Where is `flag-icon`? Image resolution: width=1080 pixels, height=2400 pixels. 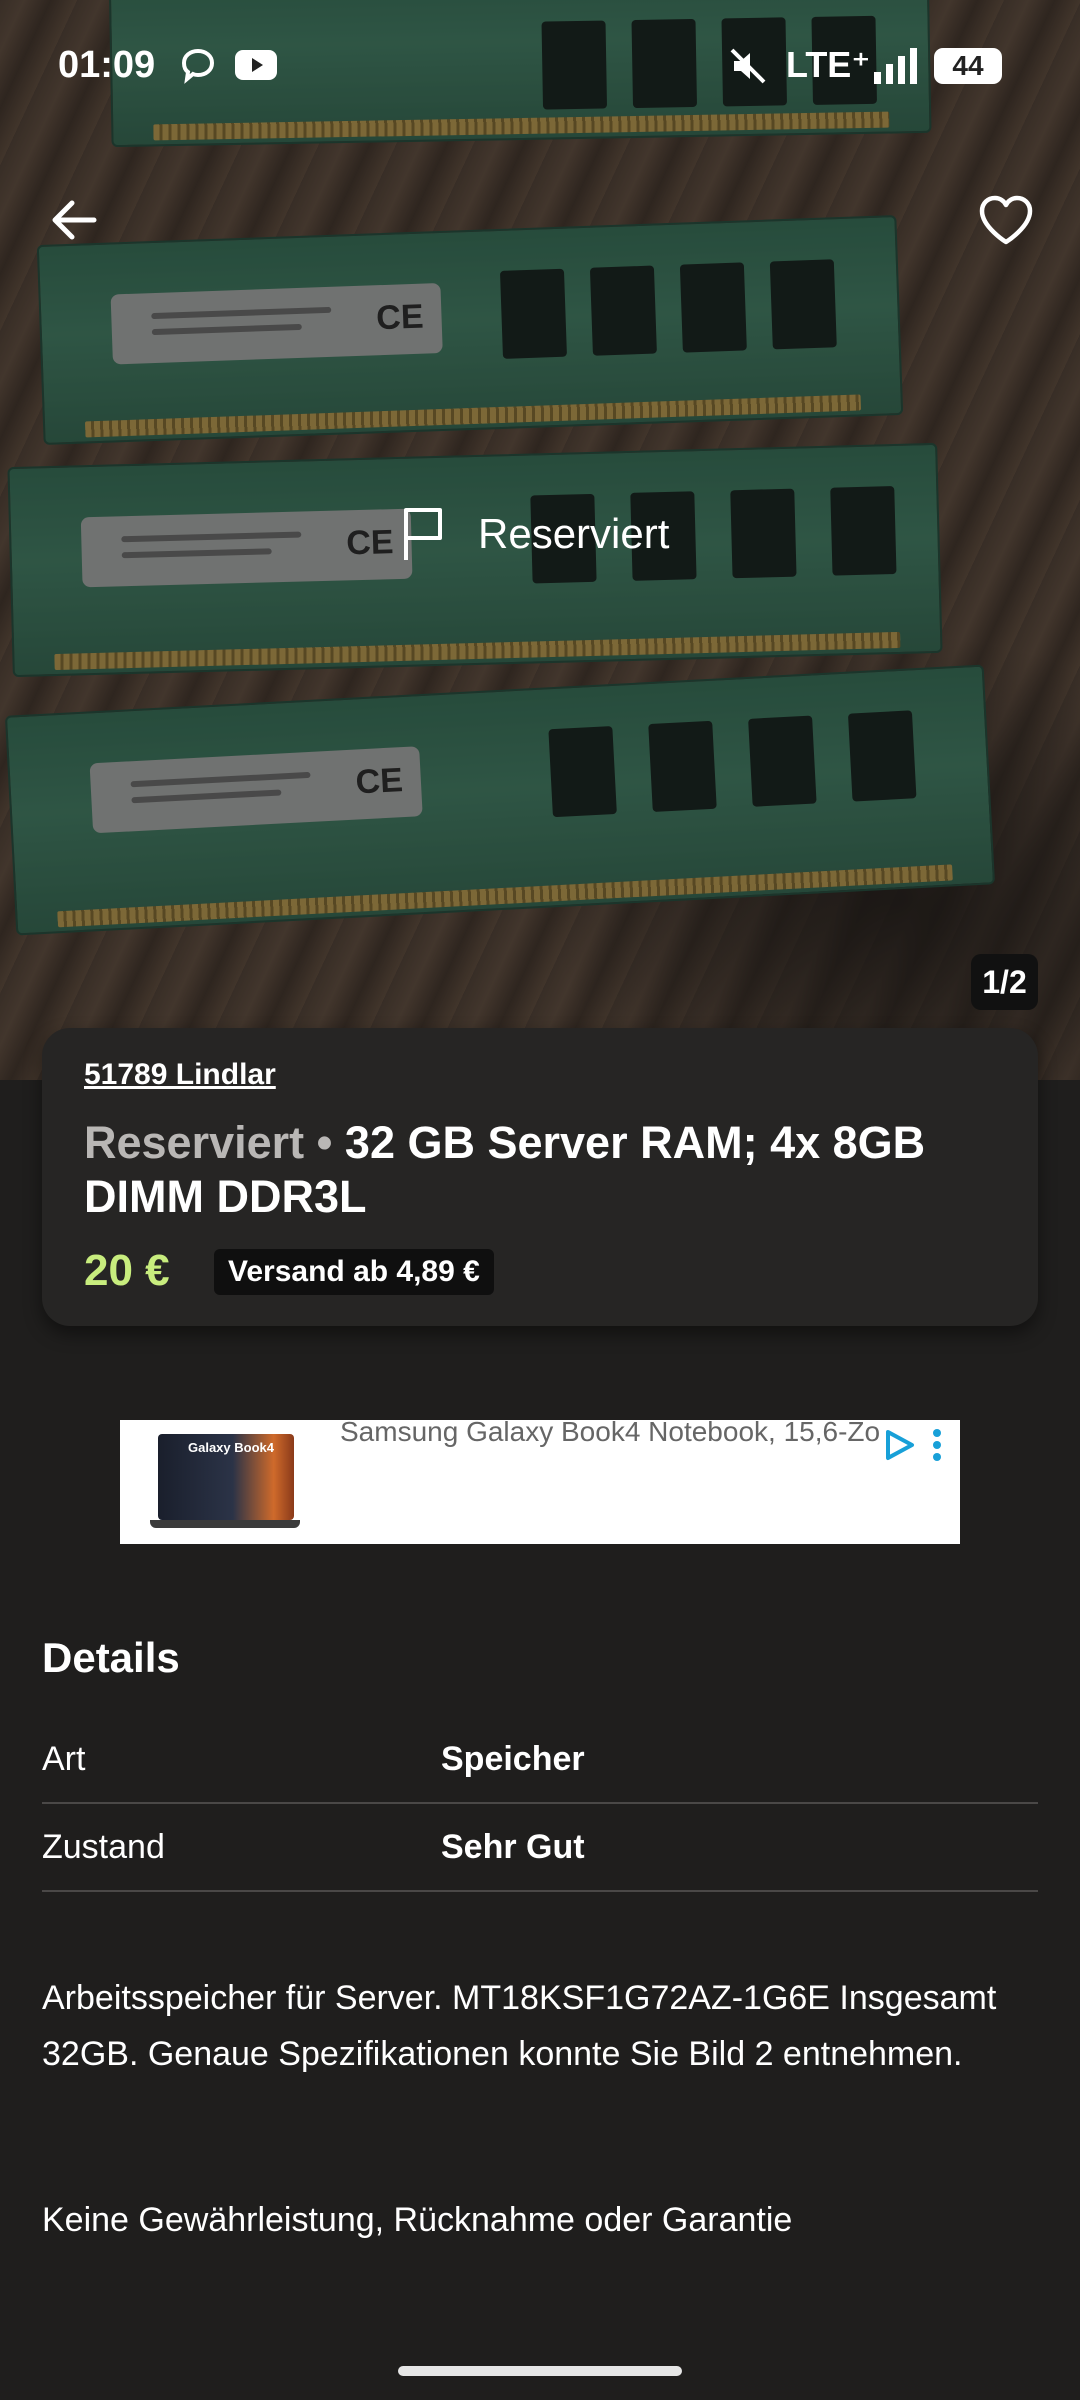 flag-icon is located at coordinates (423, 534).